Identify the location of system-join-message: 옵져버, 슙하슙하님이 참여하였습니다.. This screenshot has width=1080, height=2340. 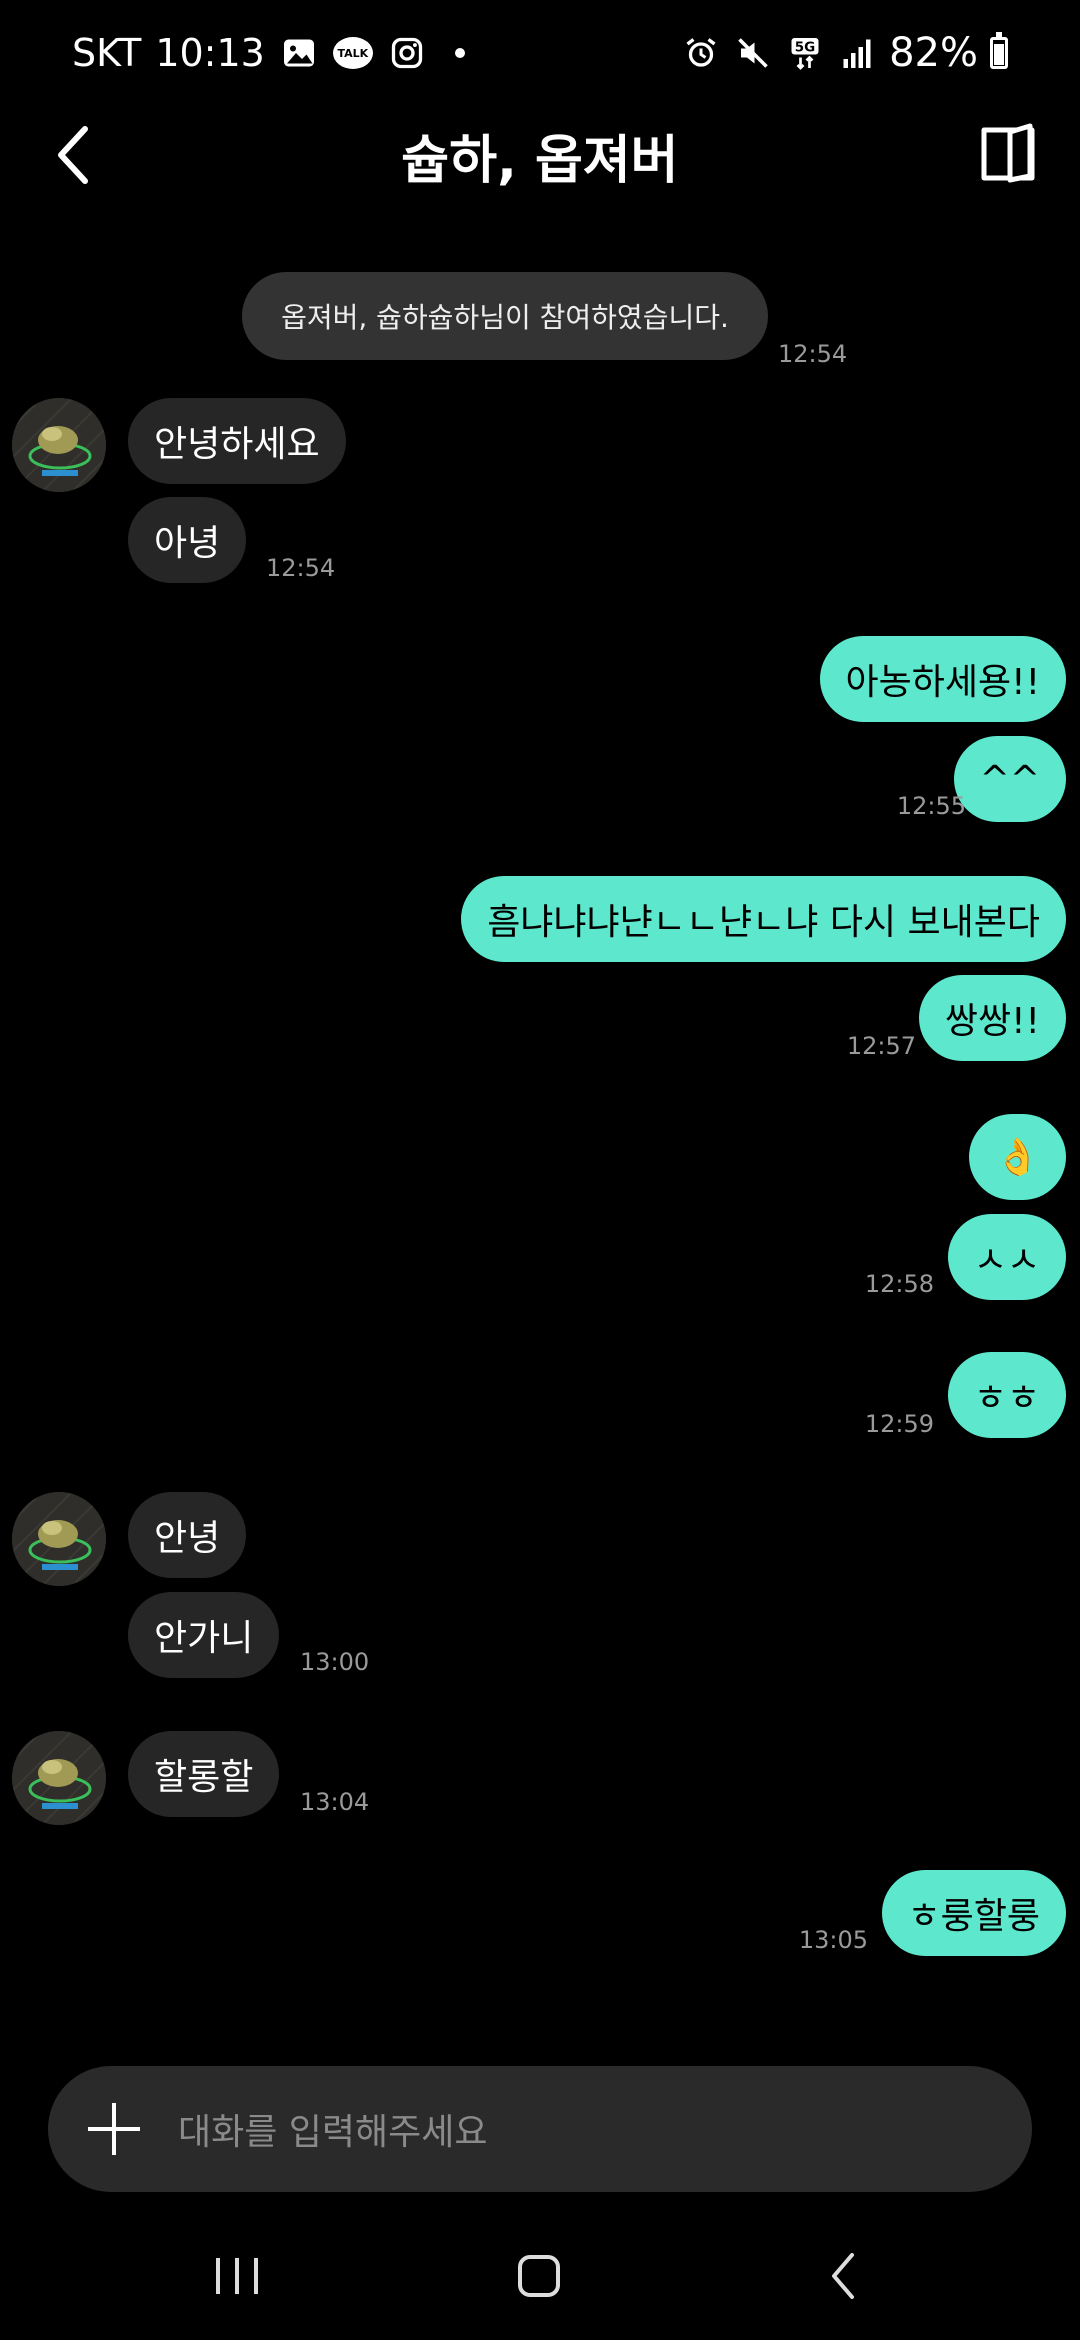
(505, 316).